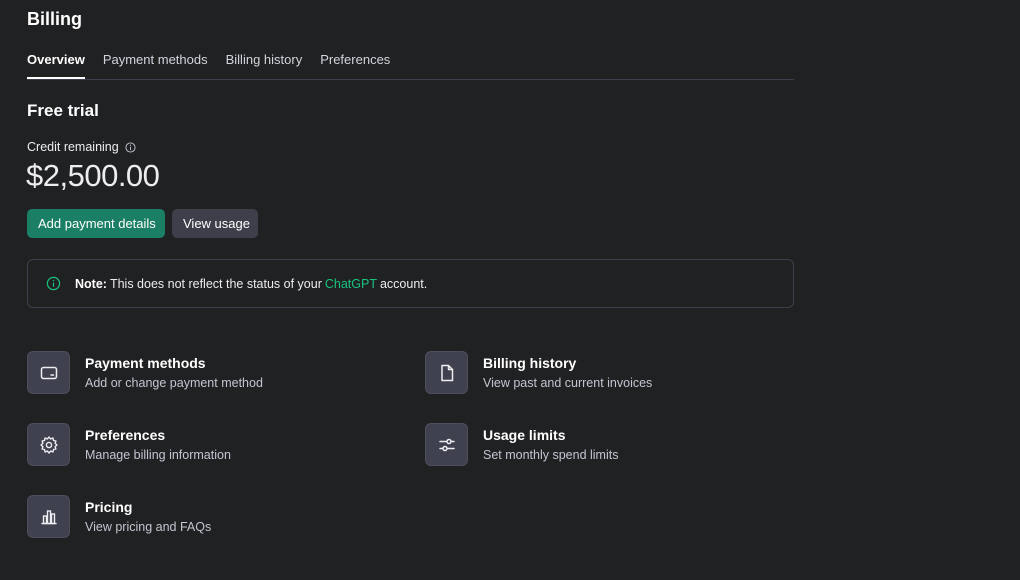 Image resolution: width=1020 pixels, height=580 pixels. Describe the element at coordinates (125, 435) in the screenshot. I see `card-title: Preferences` at that location.